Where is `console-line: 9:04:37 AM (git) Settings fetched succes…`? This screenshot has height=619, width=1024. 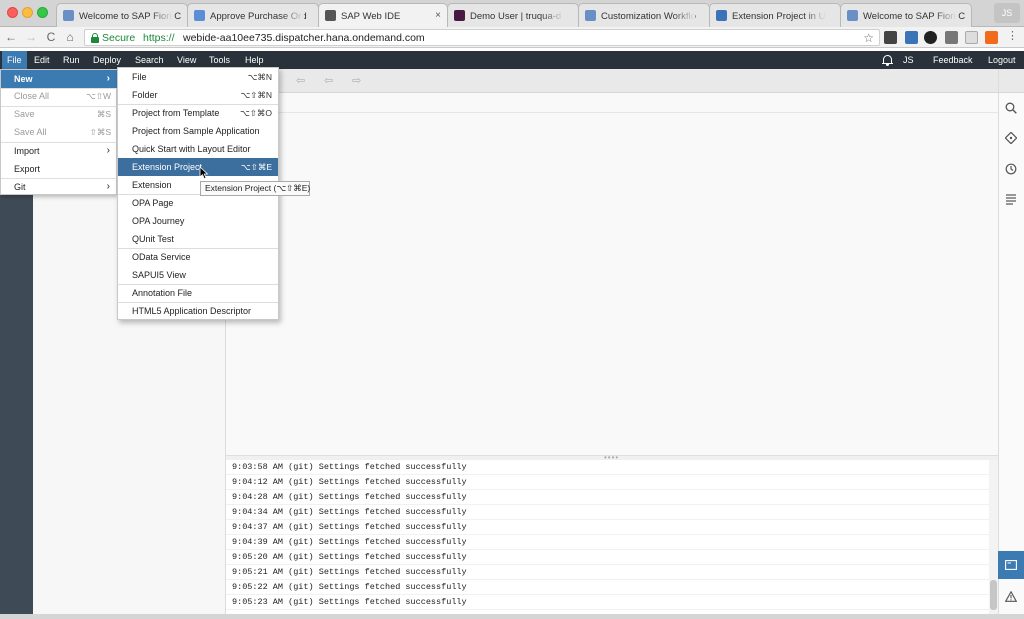 console-line: 9:04:37 AM (git) Settings fetched succes… is located at coordinates (608, 527).